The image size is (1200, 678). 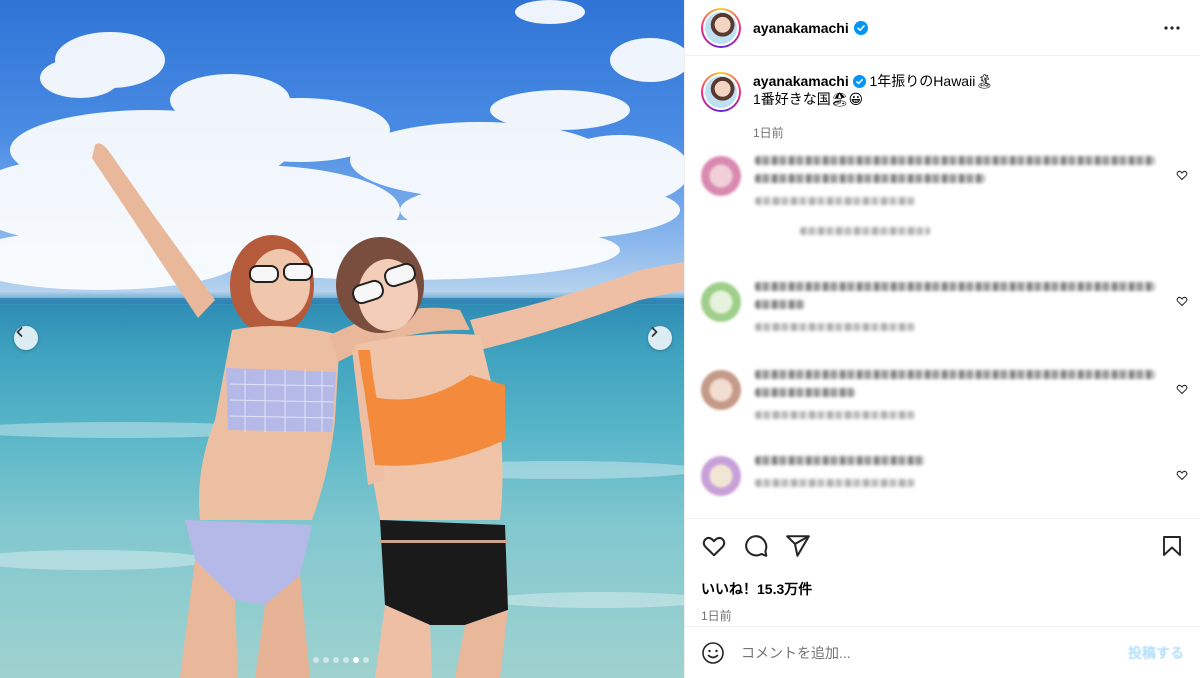 What do you see at coordinates (1172, 546) in the screenshot?
I see `bookmark-icon` at bounding box center [1172, 546].